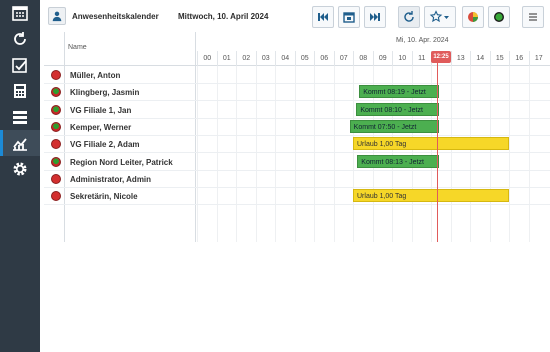 Image resolution: width=550 pixels, height=352 pixels. What do you see at coordinates (441, 57) in the screenshot?
I see `current-time-badge: 12:25` at bounding box center [441, 57].